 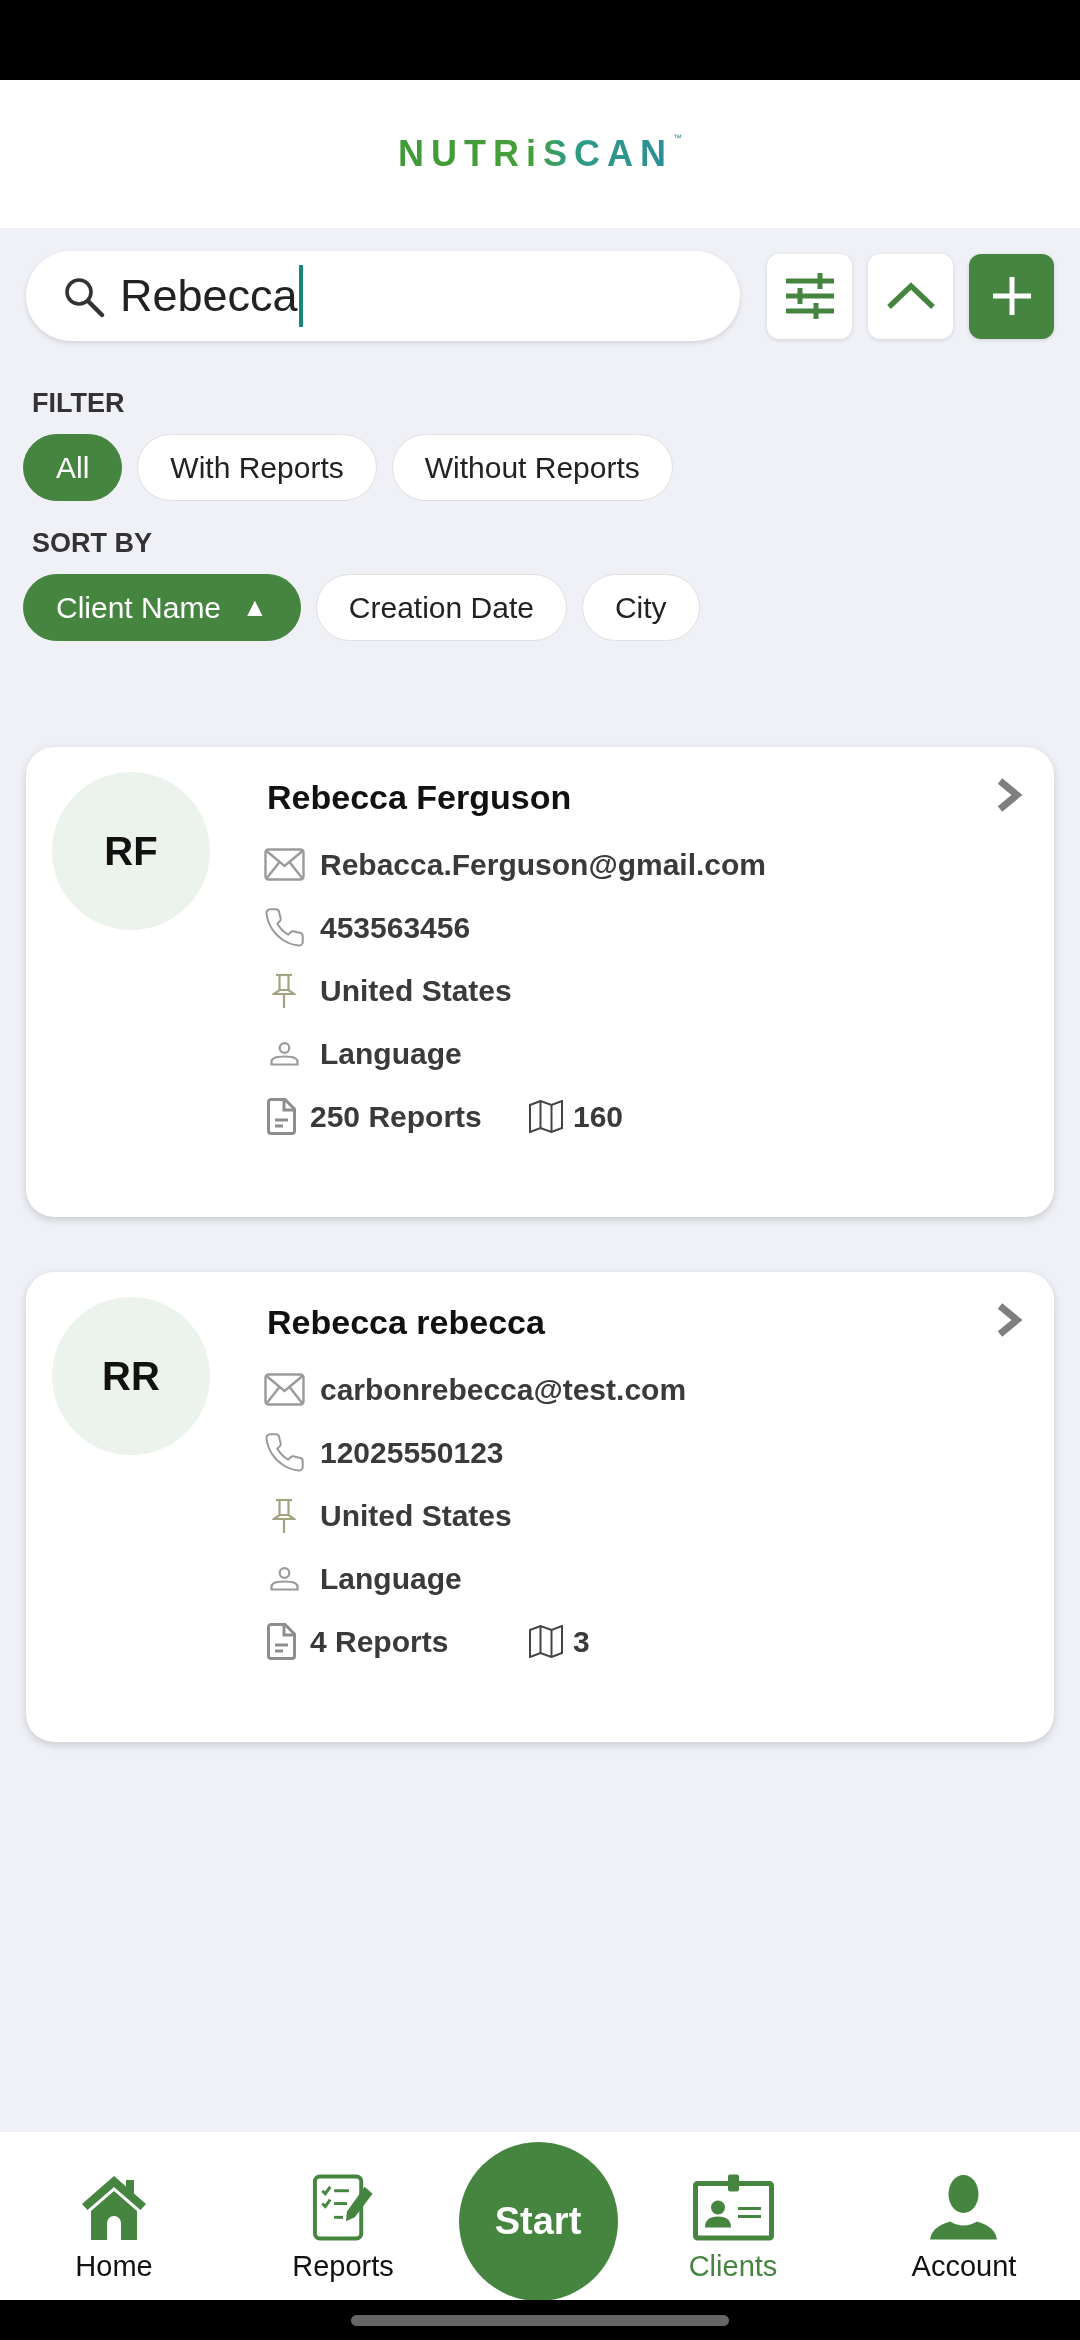 What do you see at coordinates (78, 403) in the screenshot?
I see `section-label: FILTER` at bounding box center [78, 403].